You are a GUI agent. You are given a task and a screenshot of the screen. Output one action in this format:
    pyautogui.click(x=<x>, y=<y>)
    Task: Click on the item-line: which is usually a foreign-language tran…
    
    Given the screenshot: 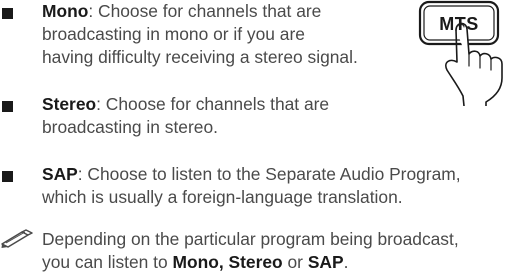 What is the action you would take?
    pyautogui.click(x=222, y=197)
    